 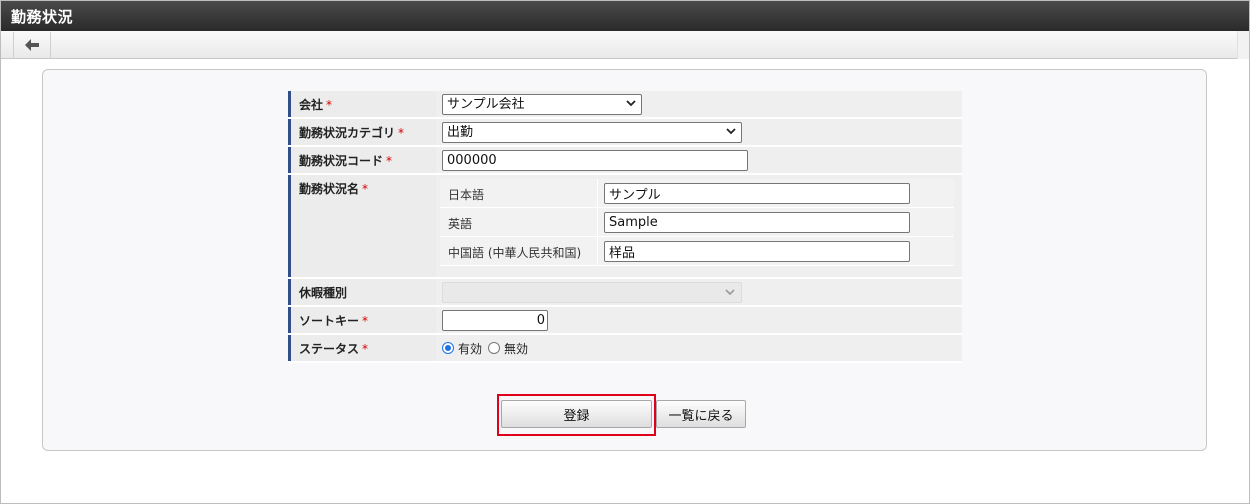 I want to click on status-radio-group: 有効 無効, so click(x=702, y=348).